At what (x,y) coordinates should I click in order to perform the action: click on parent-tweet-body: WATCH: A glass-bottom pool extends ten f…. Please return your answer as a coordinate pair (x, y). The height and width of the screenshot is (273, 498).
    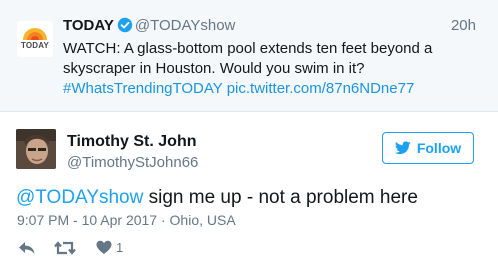
    Looking at the image, I should click on (248, 58).